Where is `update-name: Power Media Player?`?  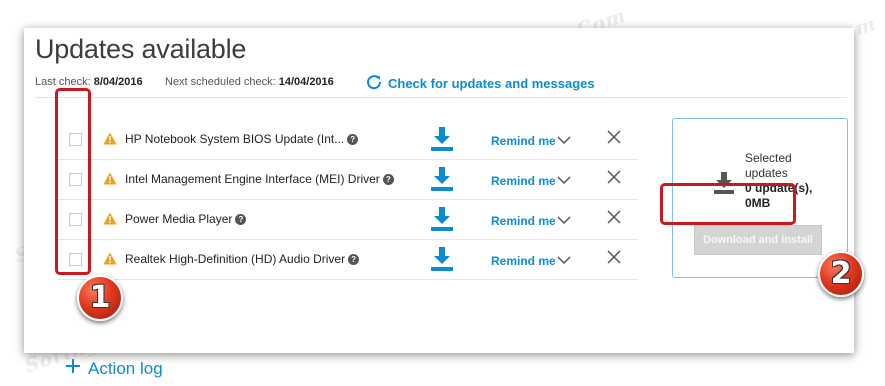
update-name: Power Media Player? is located at coordinates (186, 219).